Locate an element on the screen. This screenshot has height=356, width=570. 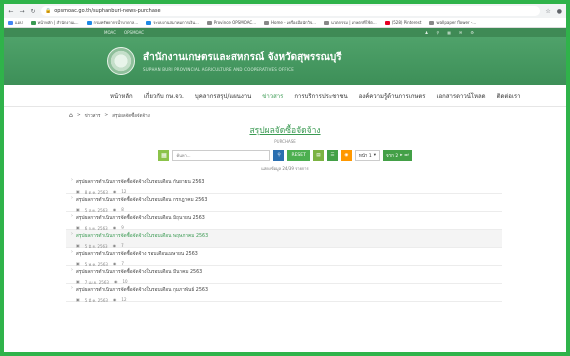
breadcrumb-news: ข่าวสาร is located at coordinates (93, 115).